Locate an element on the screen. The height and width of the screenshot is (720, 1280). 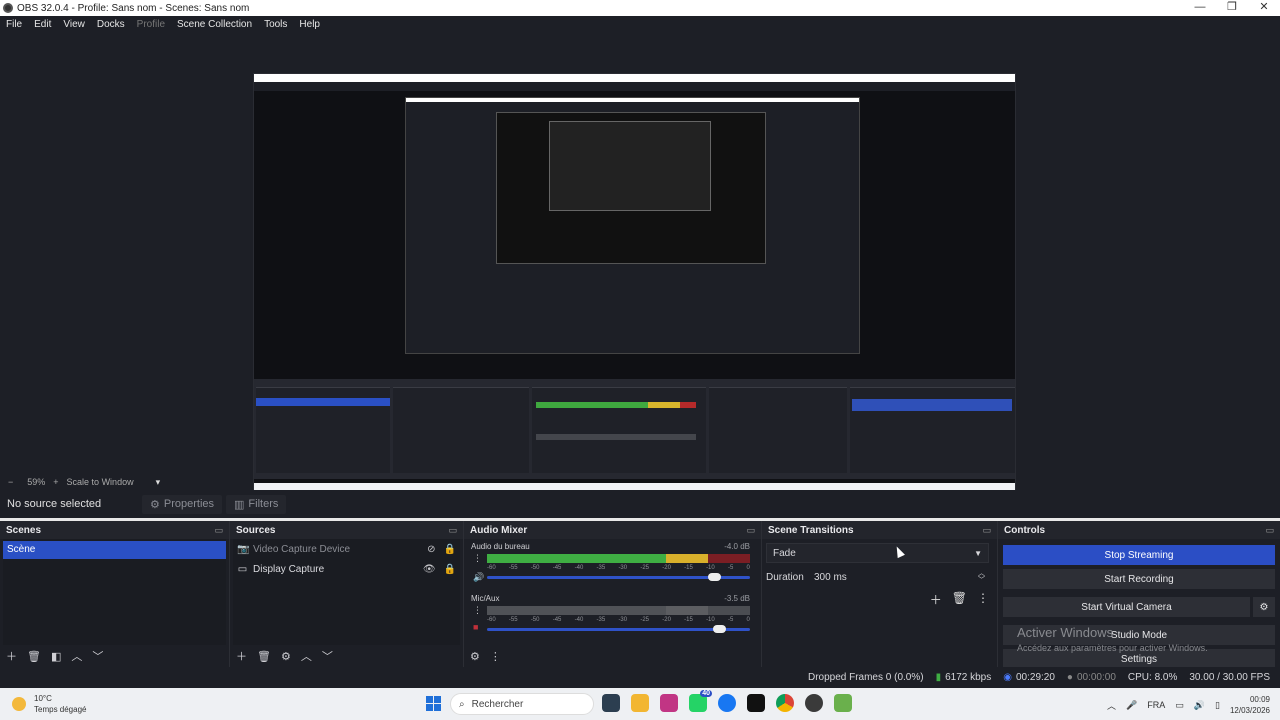
add-scene-icon: ＋ is located at coordinates (11, 656).